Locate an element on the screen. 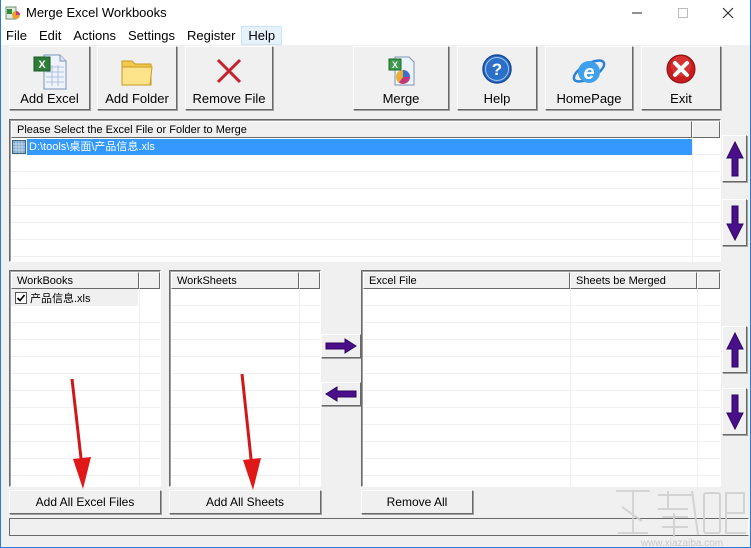  file-list-item: D:\tools\桌面\产品信息.xls is located at coordinates (352, 147).